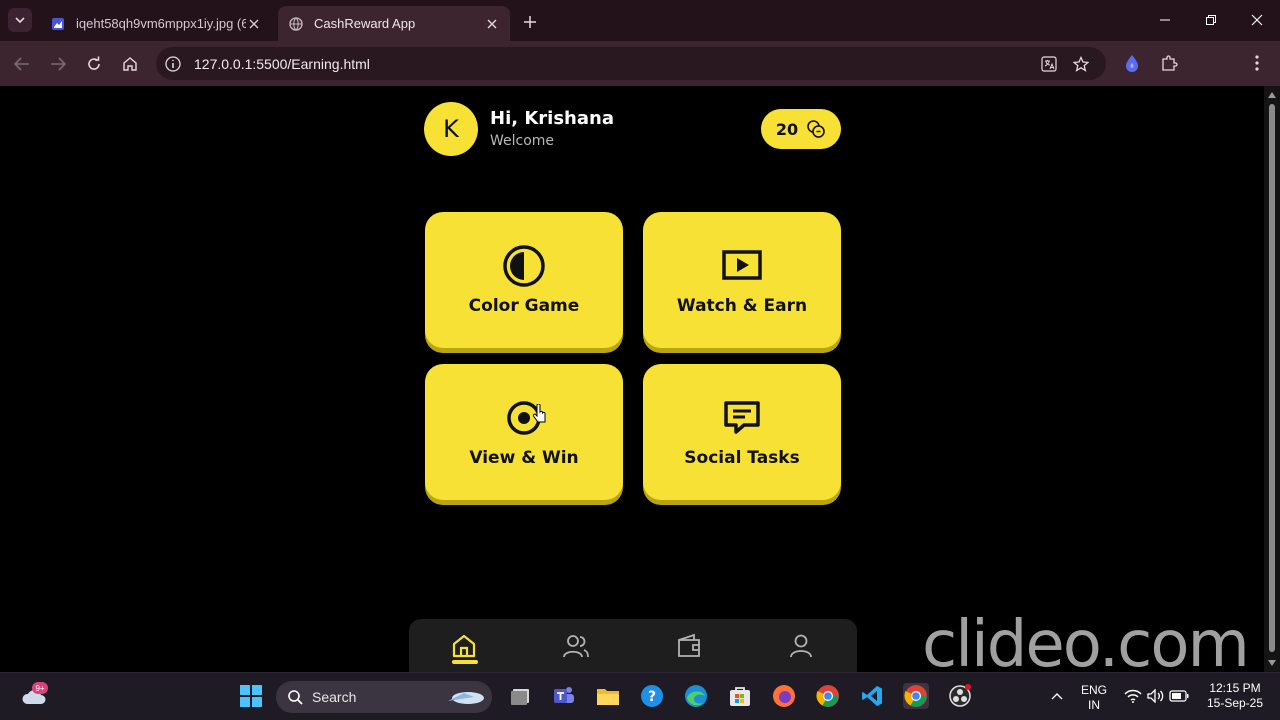 The height and width of the screenshot is (720, 1280). I want to click on app-header: K Hi, Krishana Welcome 20, so click(632, 130).